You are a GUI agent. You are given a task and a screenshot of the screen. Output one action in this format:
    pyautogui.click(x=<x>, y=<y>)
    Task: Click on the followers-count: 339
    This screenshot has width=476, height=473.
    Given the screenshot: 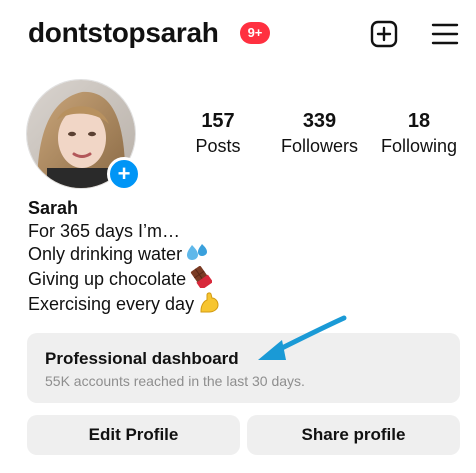 What is the action you would take?
    pyautogui.click(x=319, y=121)
    